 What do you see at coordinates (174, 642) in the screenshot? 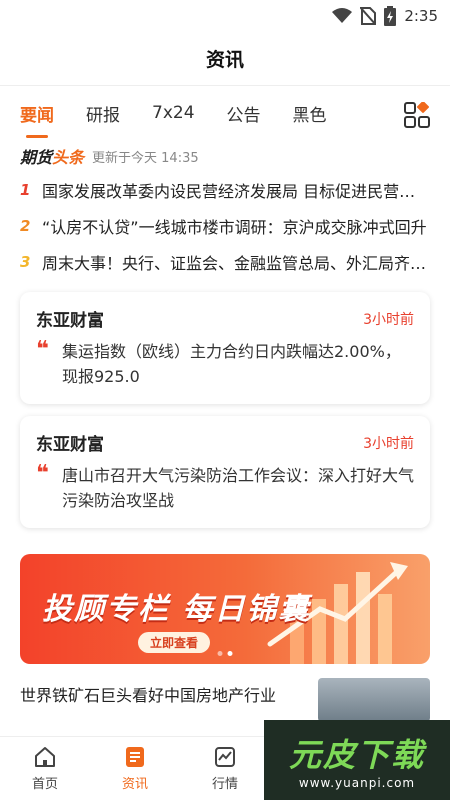
I see `view-now-button: 立即查看` at bounding box center [174, 642].